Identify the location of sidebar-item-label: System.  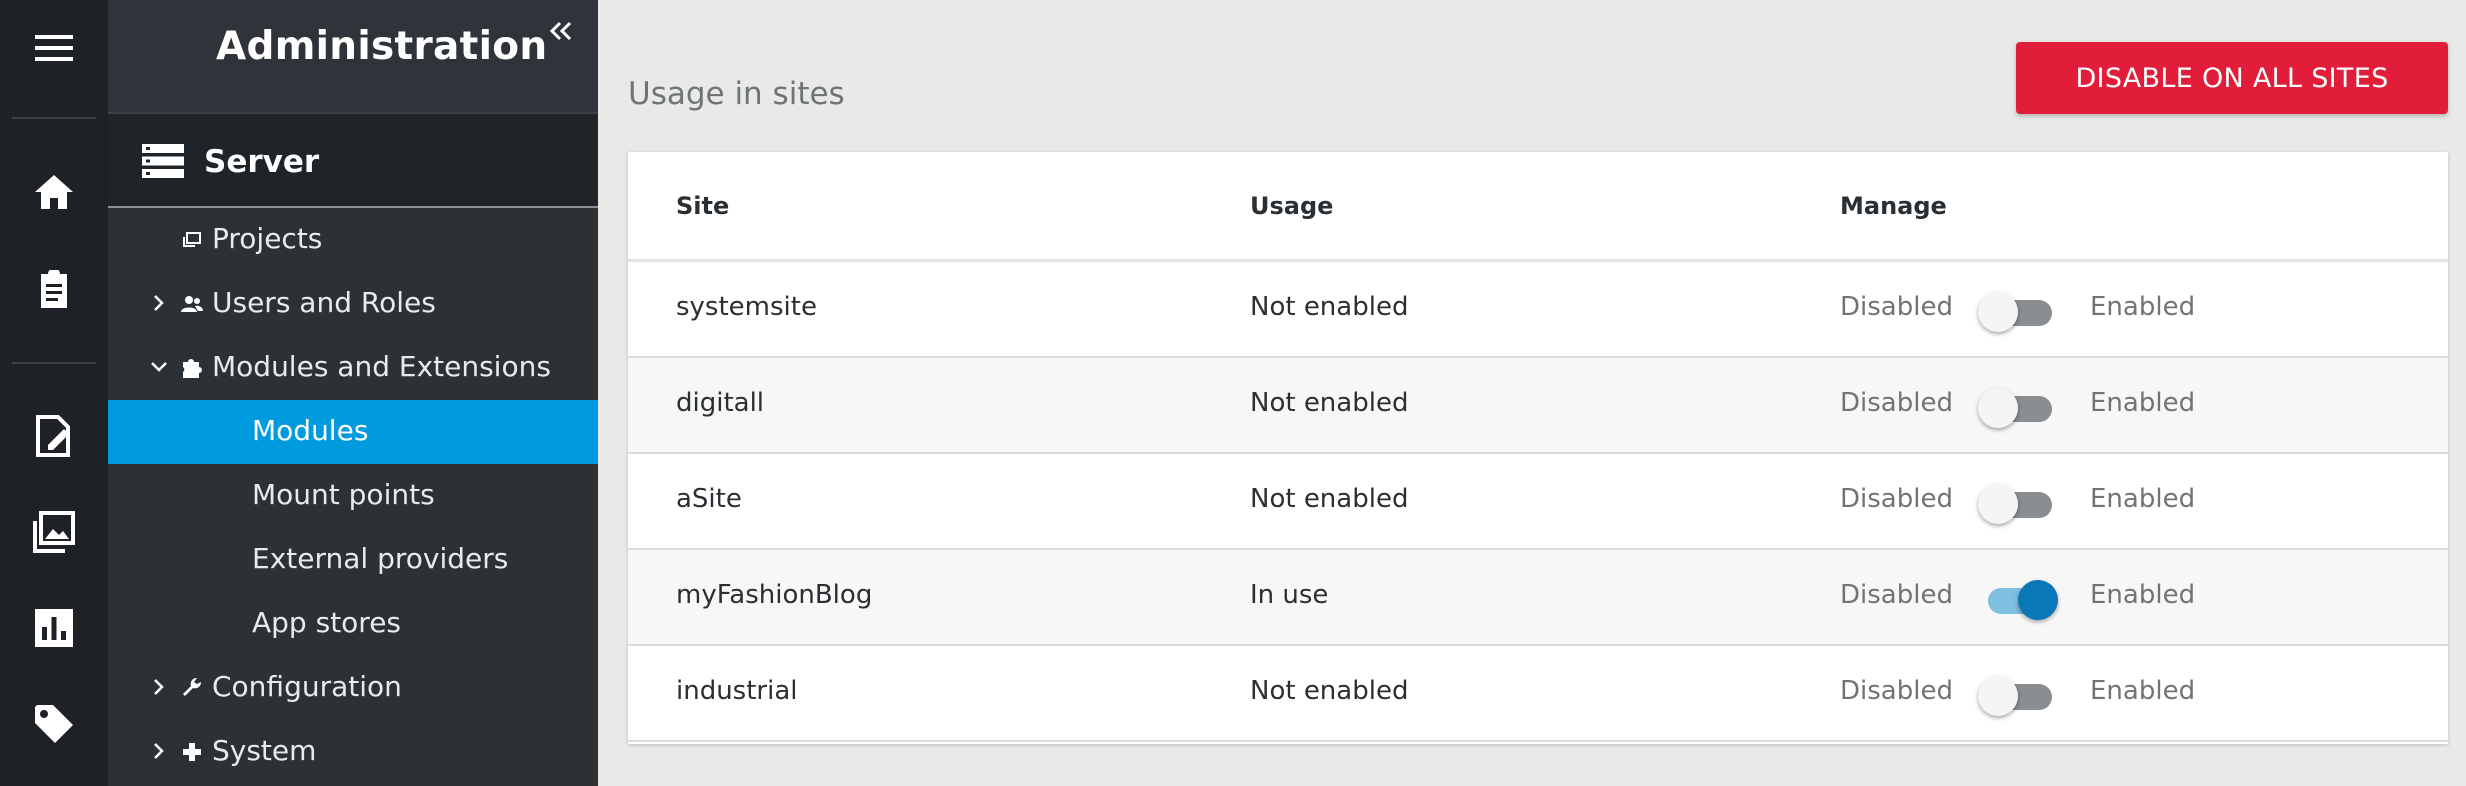
(264, 750).